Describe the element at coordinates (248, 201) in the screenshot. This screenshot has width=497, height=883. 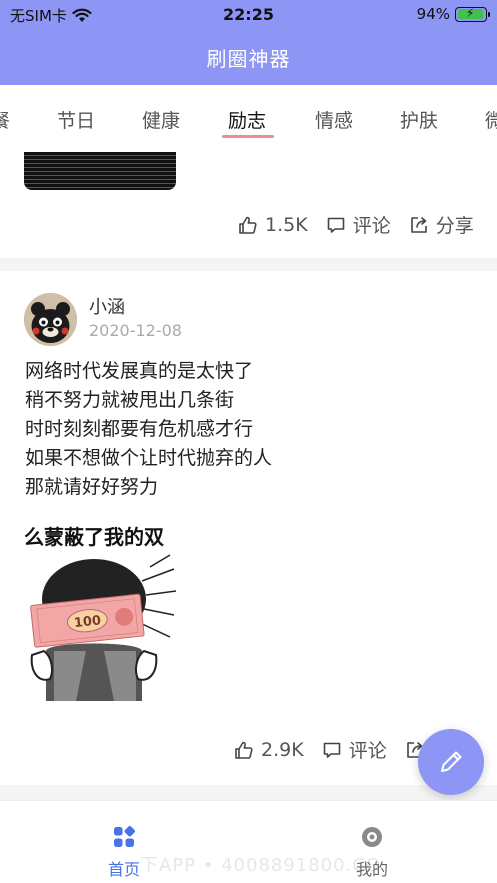
I see `post-card: 1.5K 评论 分享` at that location.